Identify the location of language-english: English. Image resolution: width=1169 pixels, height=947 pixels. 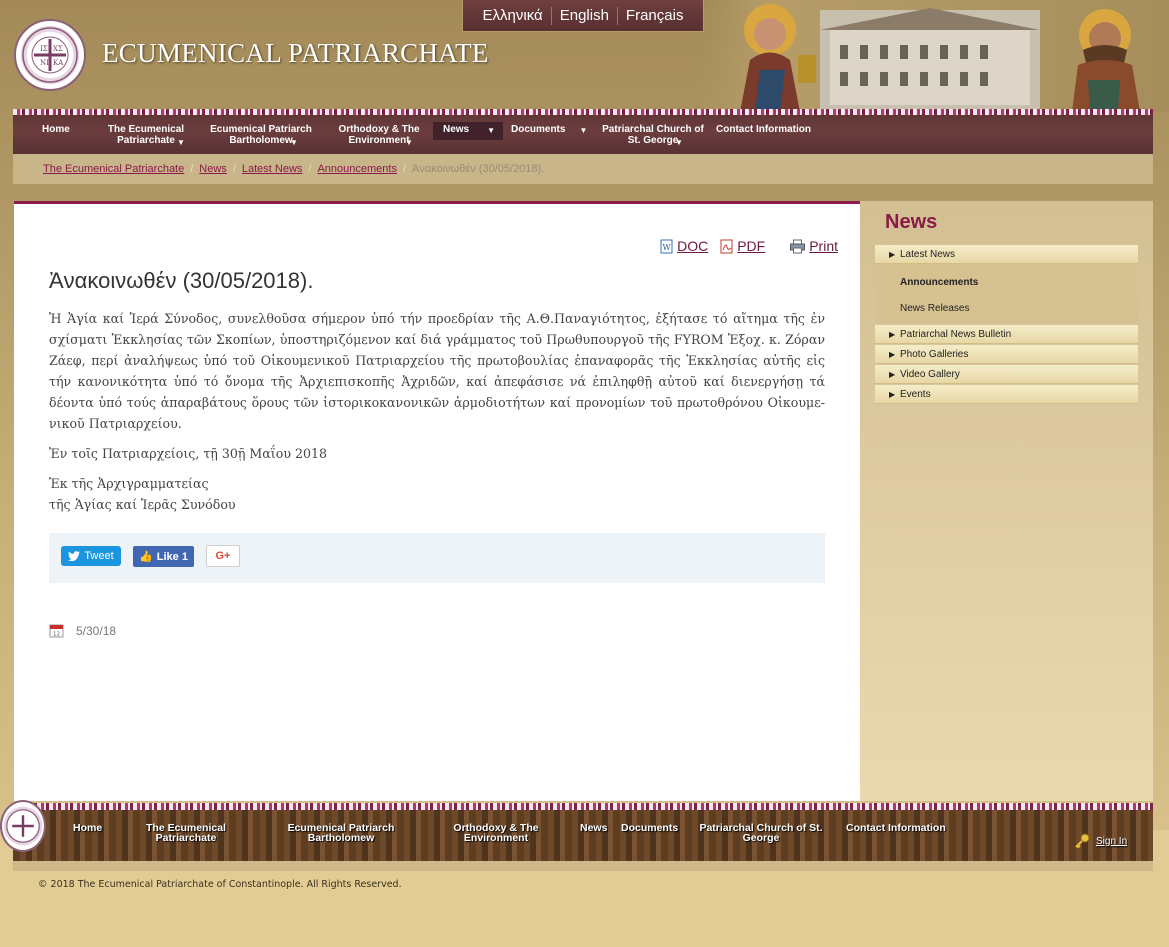
(584, 15).